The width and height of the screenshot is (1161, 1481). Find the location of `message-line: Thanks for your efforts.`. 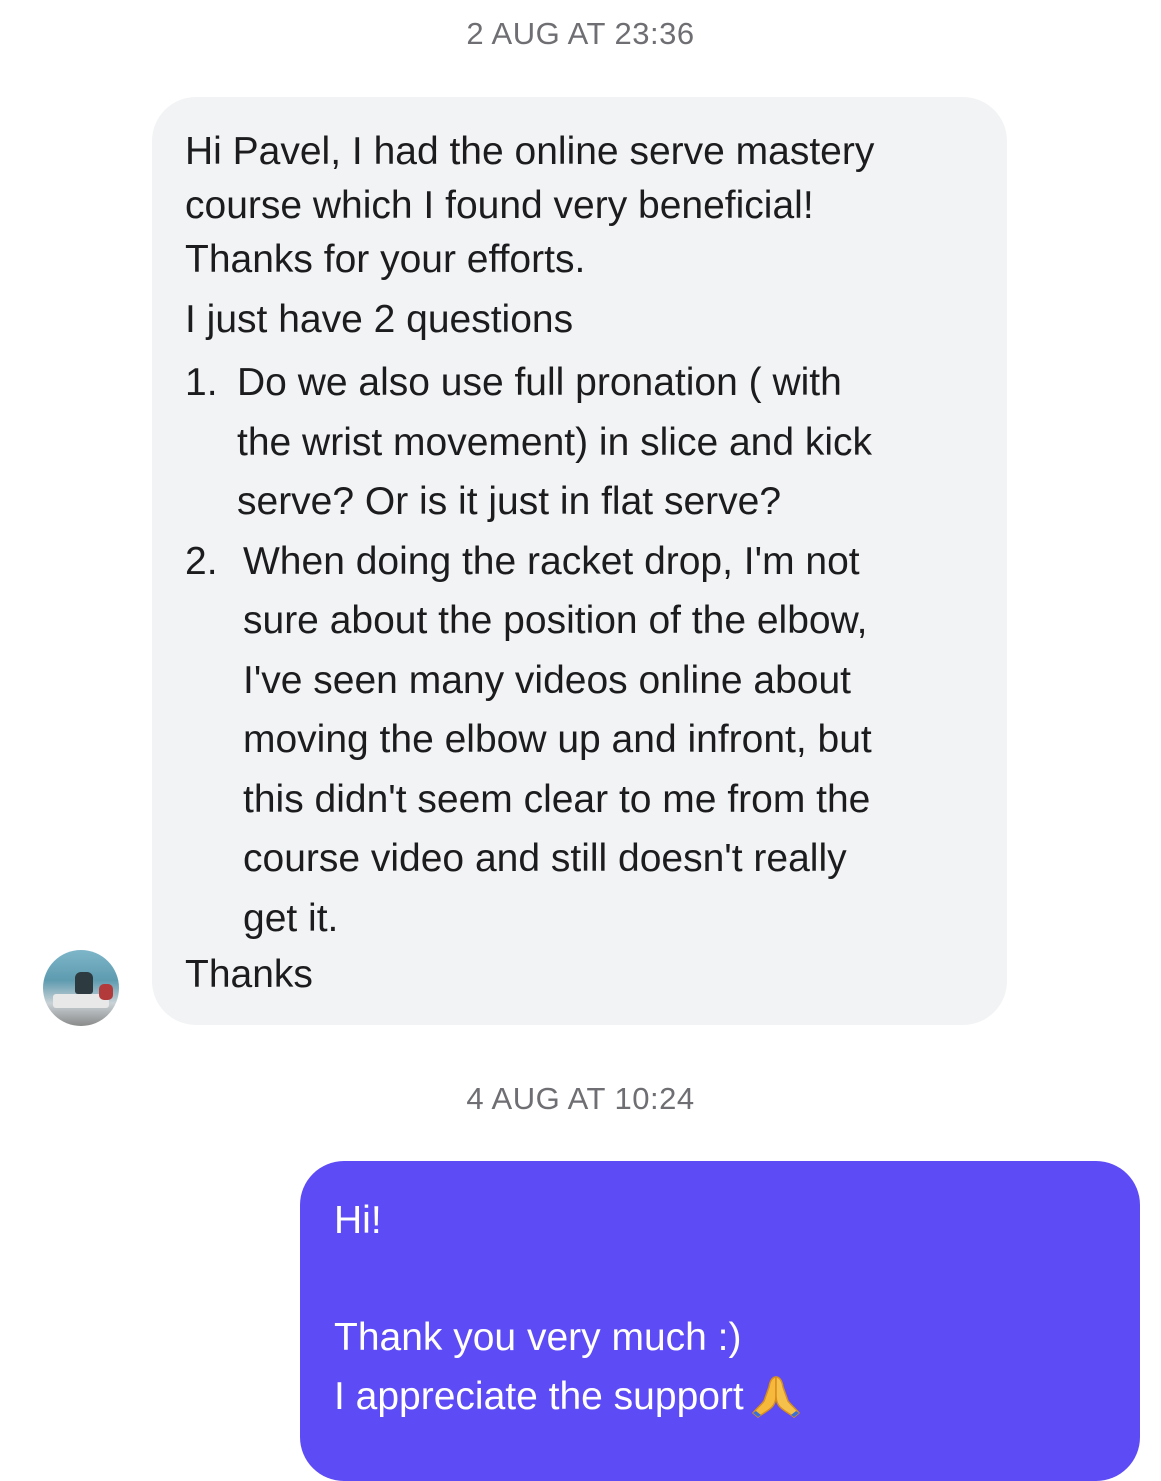

message-line: Thanks for your efforts. is located at coordinates (385, 259).